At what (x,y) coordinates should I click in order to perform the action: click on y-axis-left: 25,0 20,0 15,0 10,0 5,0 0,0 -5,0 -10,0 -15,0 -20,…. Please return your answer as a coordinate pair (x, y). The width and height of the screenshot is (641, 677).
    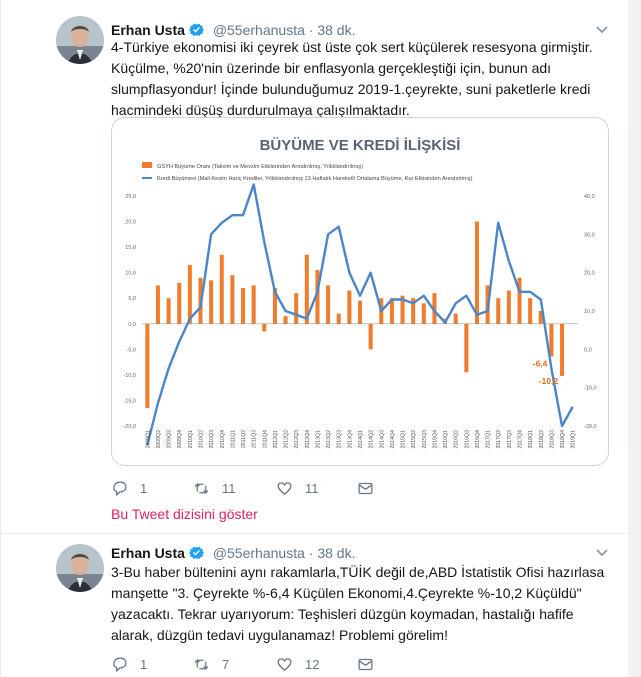
    Looking at the image, I should click on (129, 312).